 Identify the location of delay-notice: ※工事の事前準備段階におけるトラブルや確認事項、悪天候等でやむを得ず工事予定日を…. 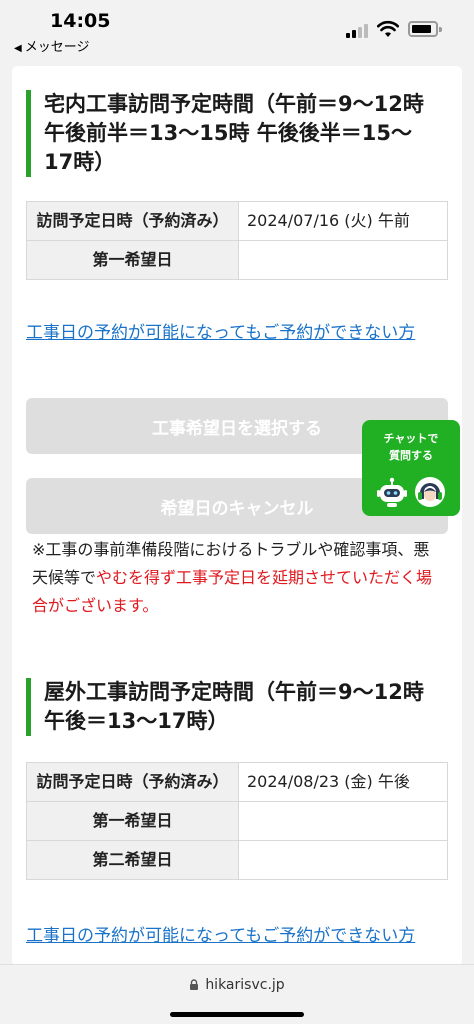
(237, 578).